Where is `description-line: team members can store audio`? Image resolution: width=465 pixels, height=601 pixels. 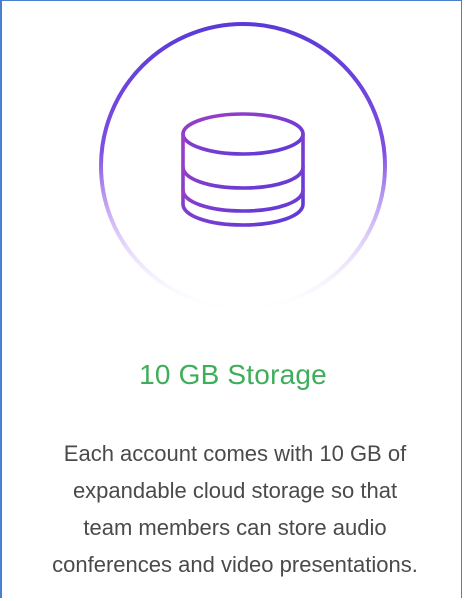 description-line: team members can store audio is located at coordinates (235, 527).